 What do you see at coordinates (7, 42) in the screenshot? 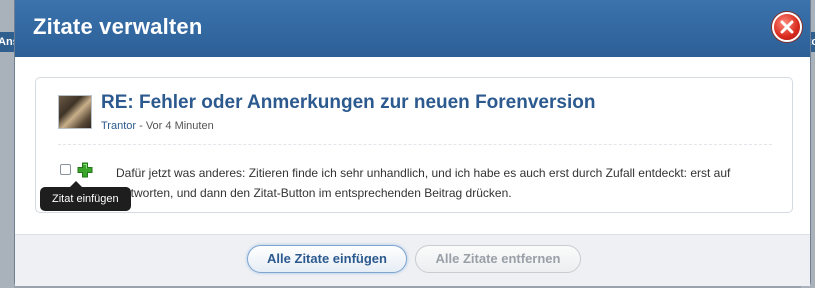
I see `background-nav-fragment: Ans` at bounding box center [7, 42].